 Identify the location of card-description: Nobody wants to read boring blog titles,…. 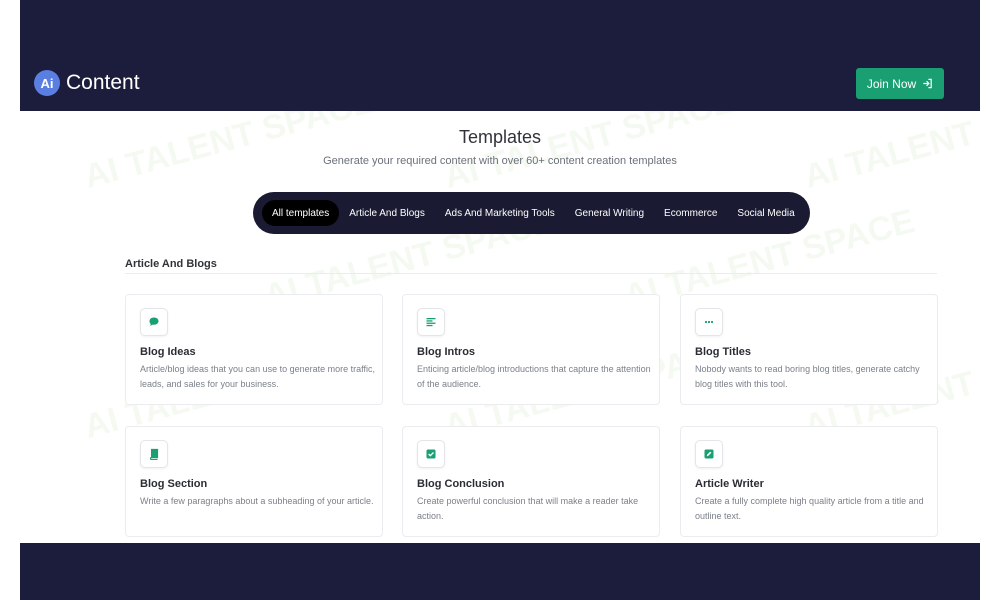
(807, 376).